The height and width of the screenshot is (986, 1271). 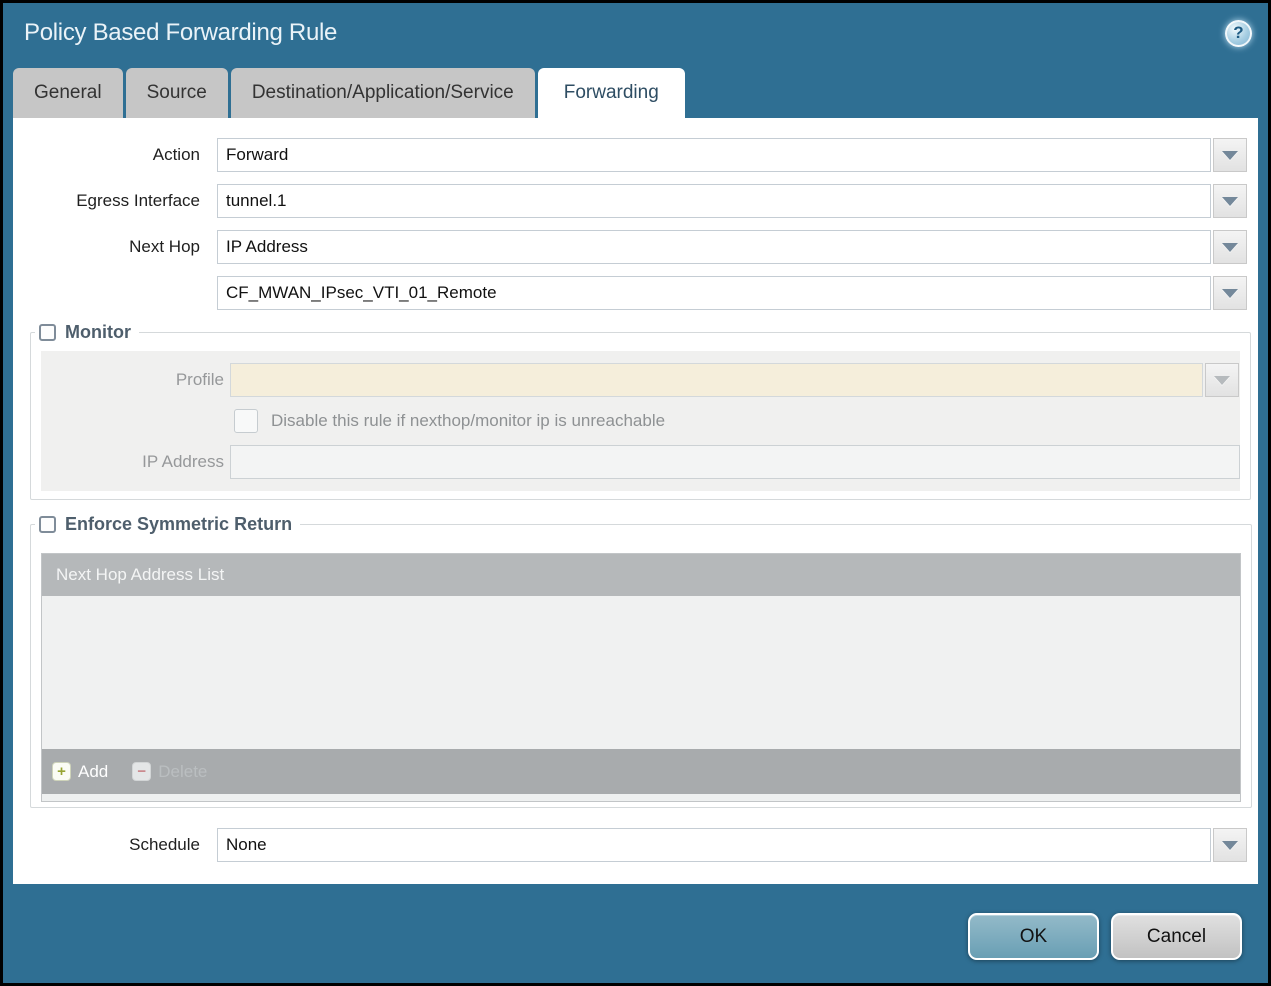 What do you see at coordinates (714, 293) in the screenshot?
I see `next-hop-address-input: CF_MWAN_IPsec_VTI_01_Remote` at bounding box center [714, 293].